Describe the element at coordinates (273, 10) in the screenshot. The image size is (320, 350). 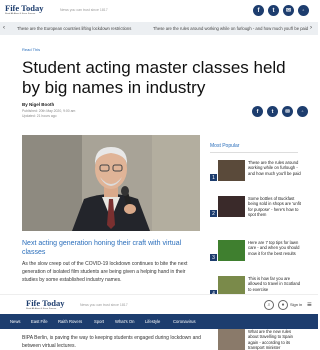
I see `twitter-icon: t` at that location.